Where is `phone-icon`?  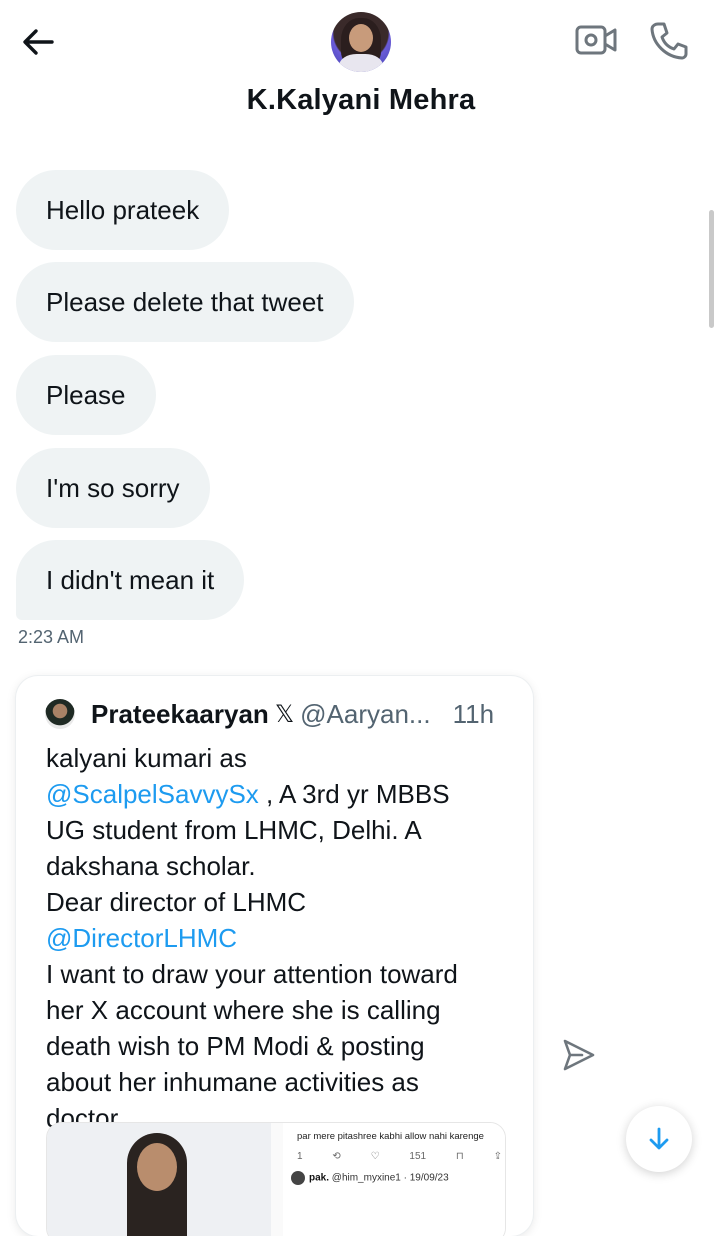
phone-icon is located at coordinates (669, 41).